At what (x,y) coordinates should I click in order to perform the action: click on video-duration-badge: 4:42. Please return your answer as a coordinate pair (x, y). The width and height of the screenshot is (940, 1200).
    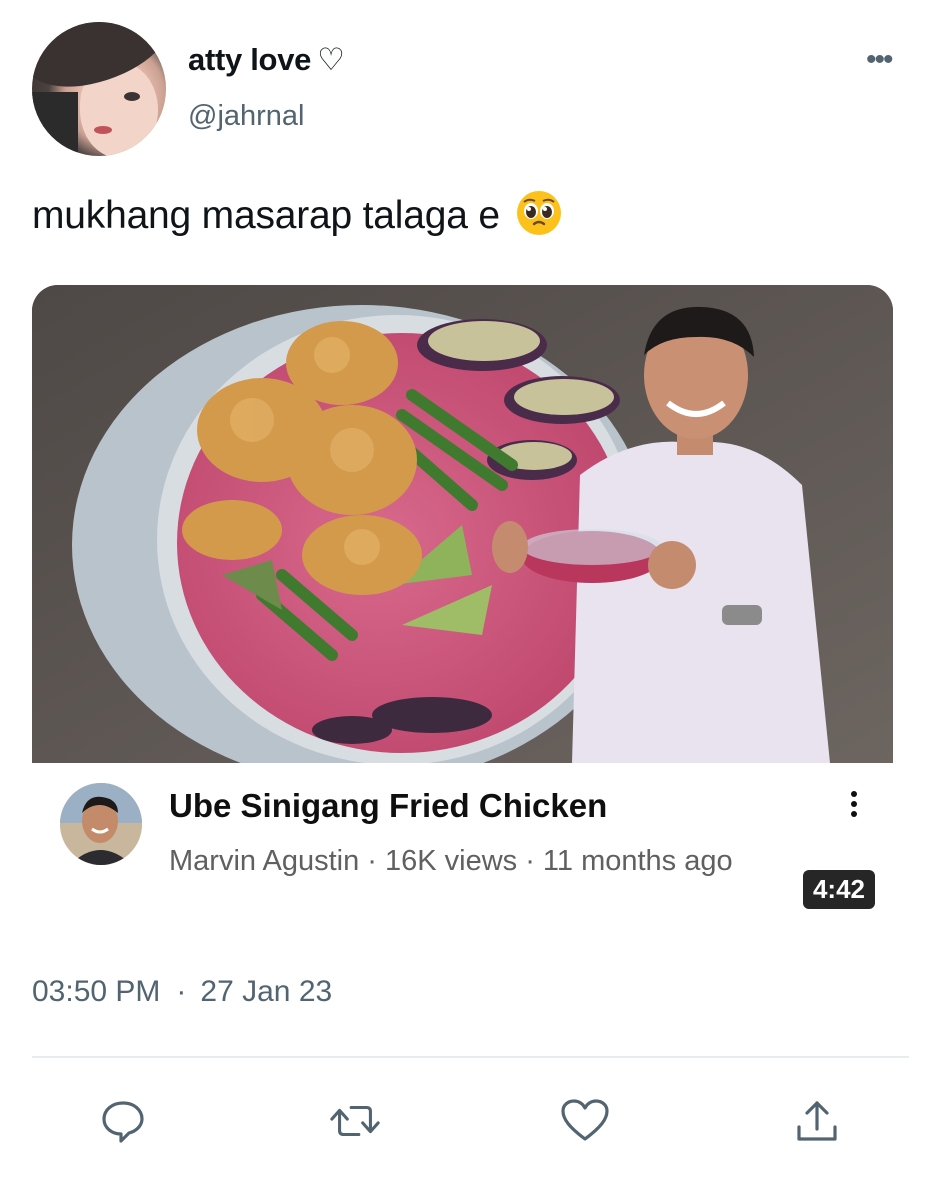
    Looking at the image, I should click on (838, 889).